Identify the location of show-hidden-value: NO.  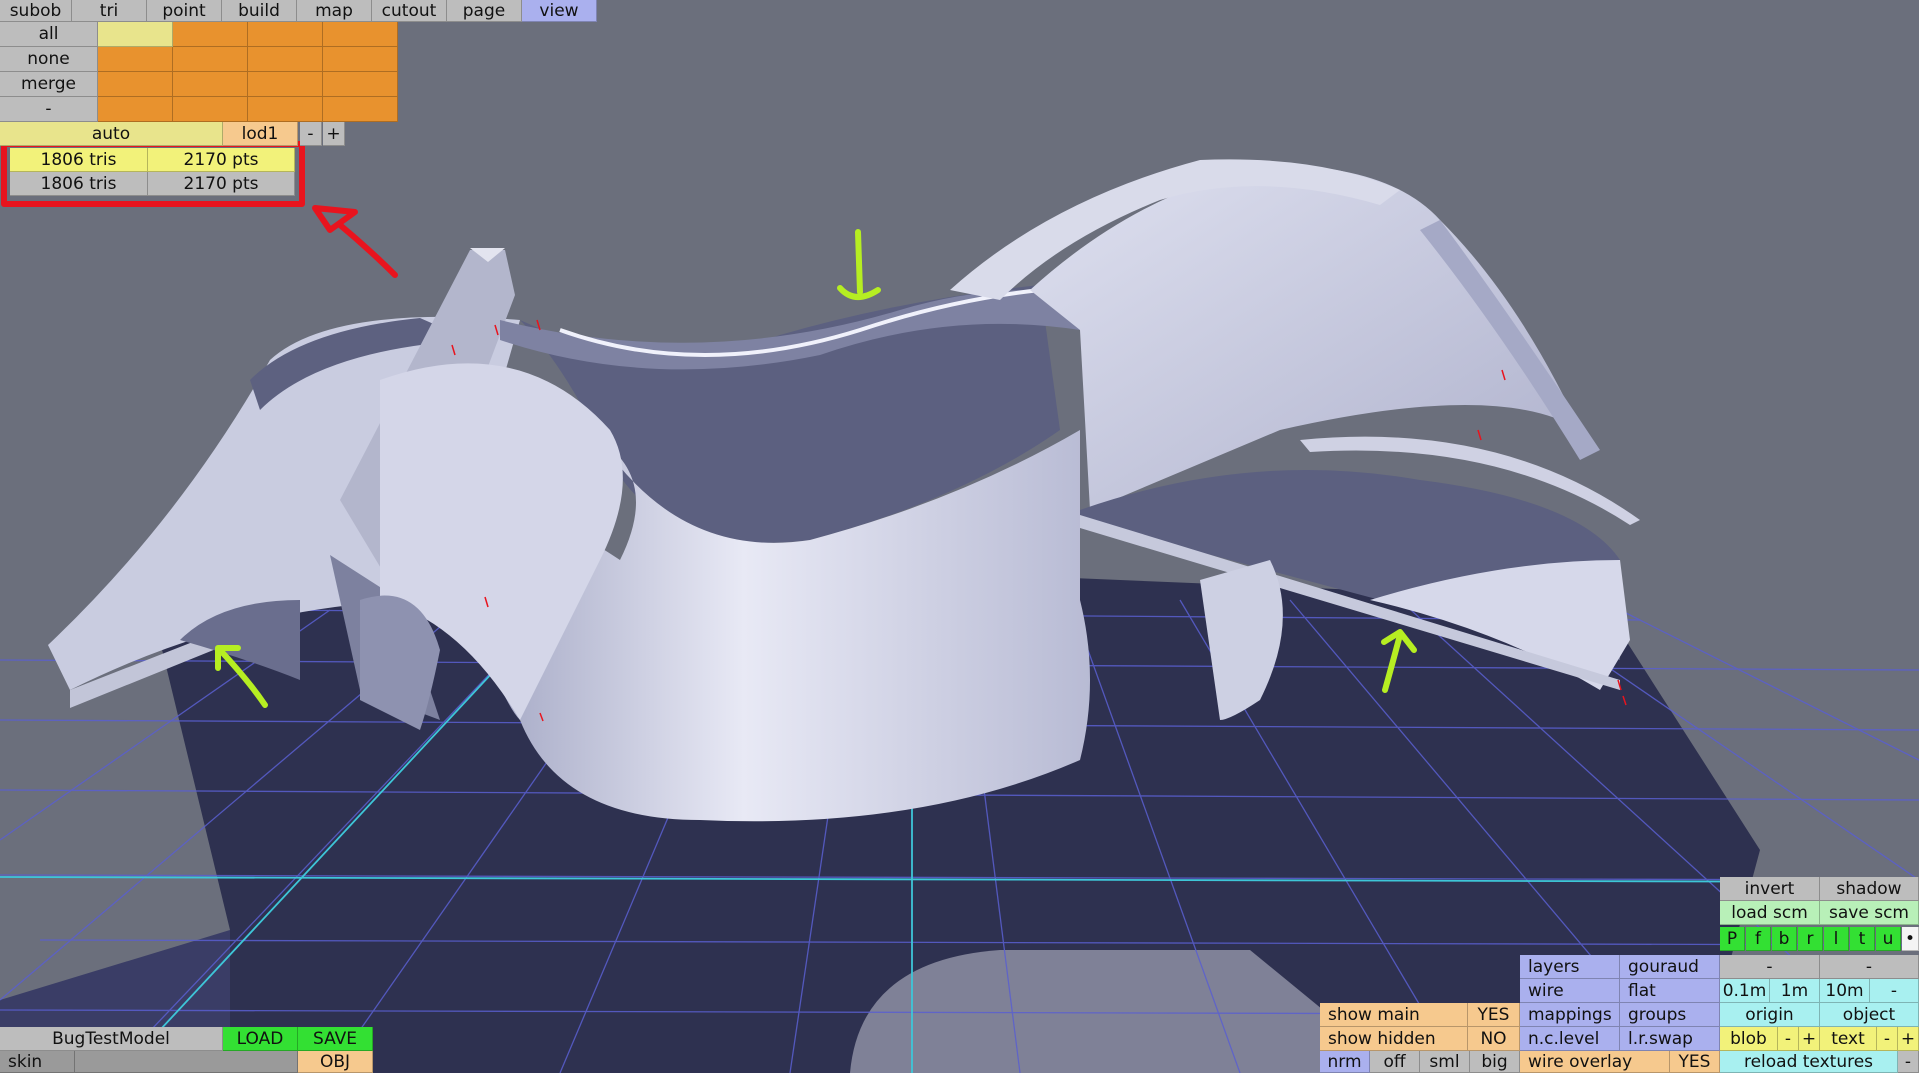
(1494, 1039).